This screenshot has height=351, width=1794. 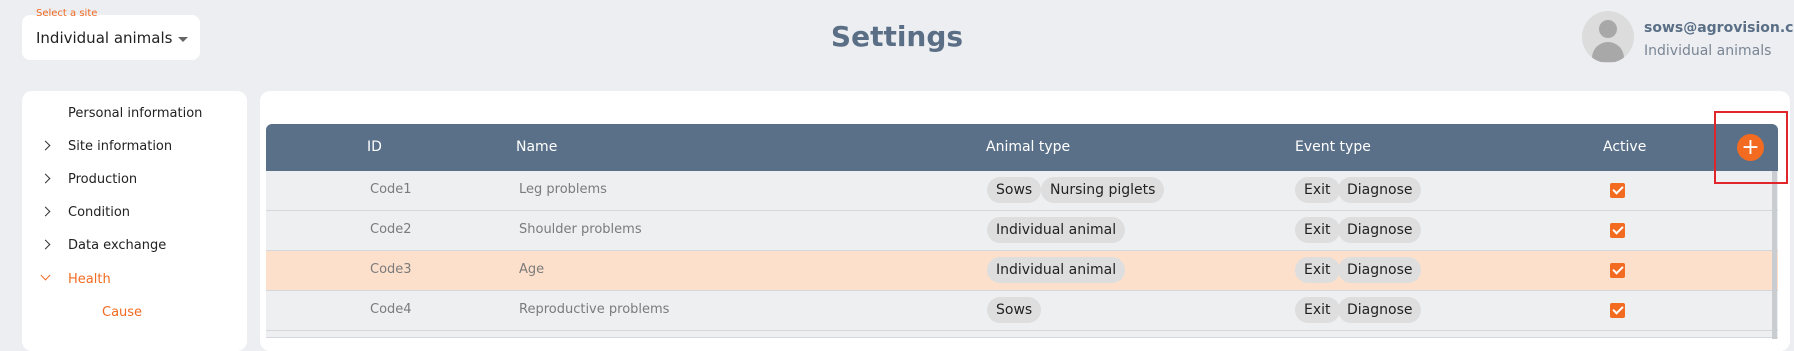 I want to click on sidebar-item-label: Personal information, so click(x=135, y=113).